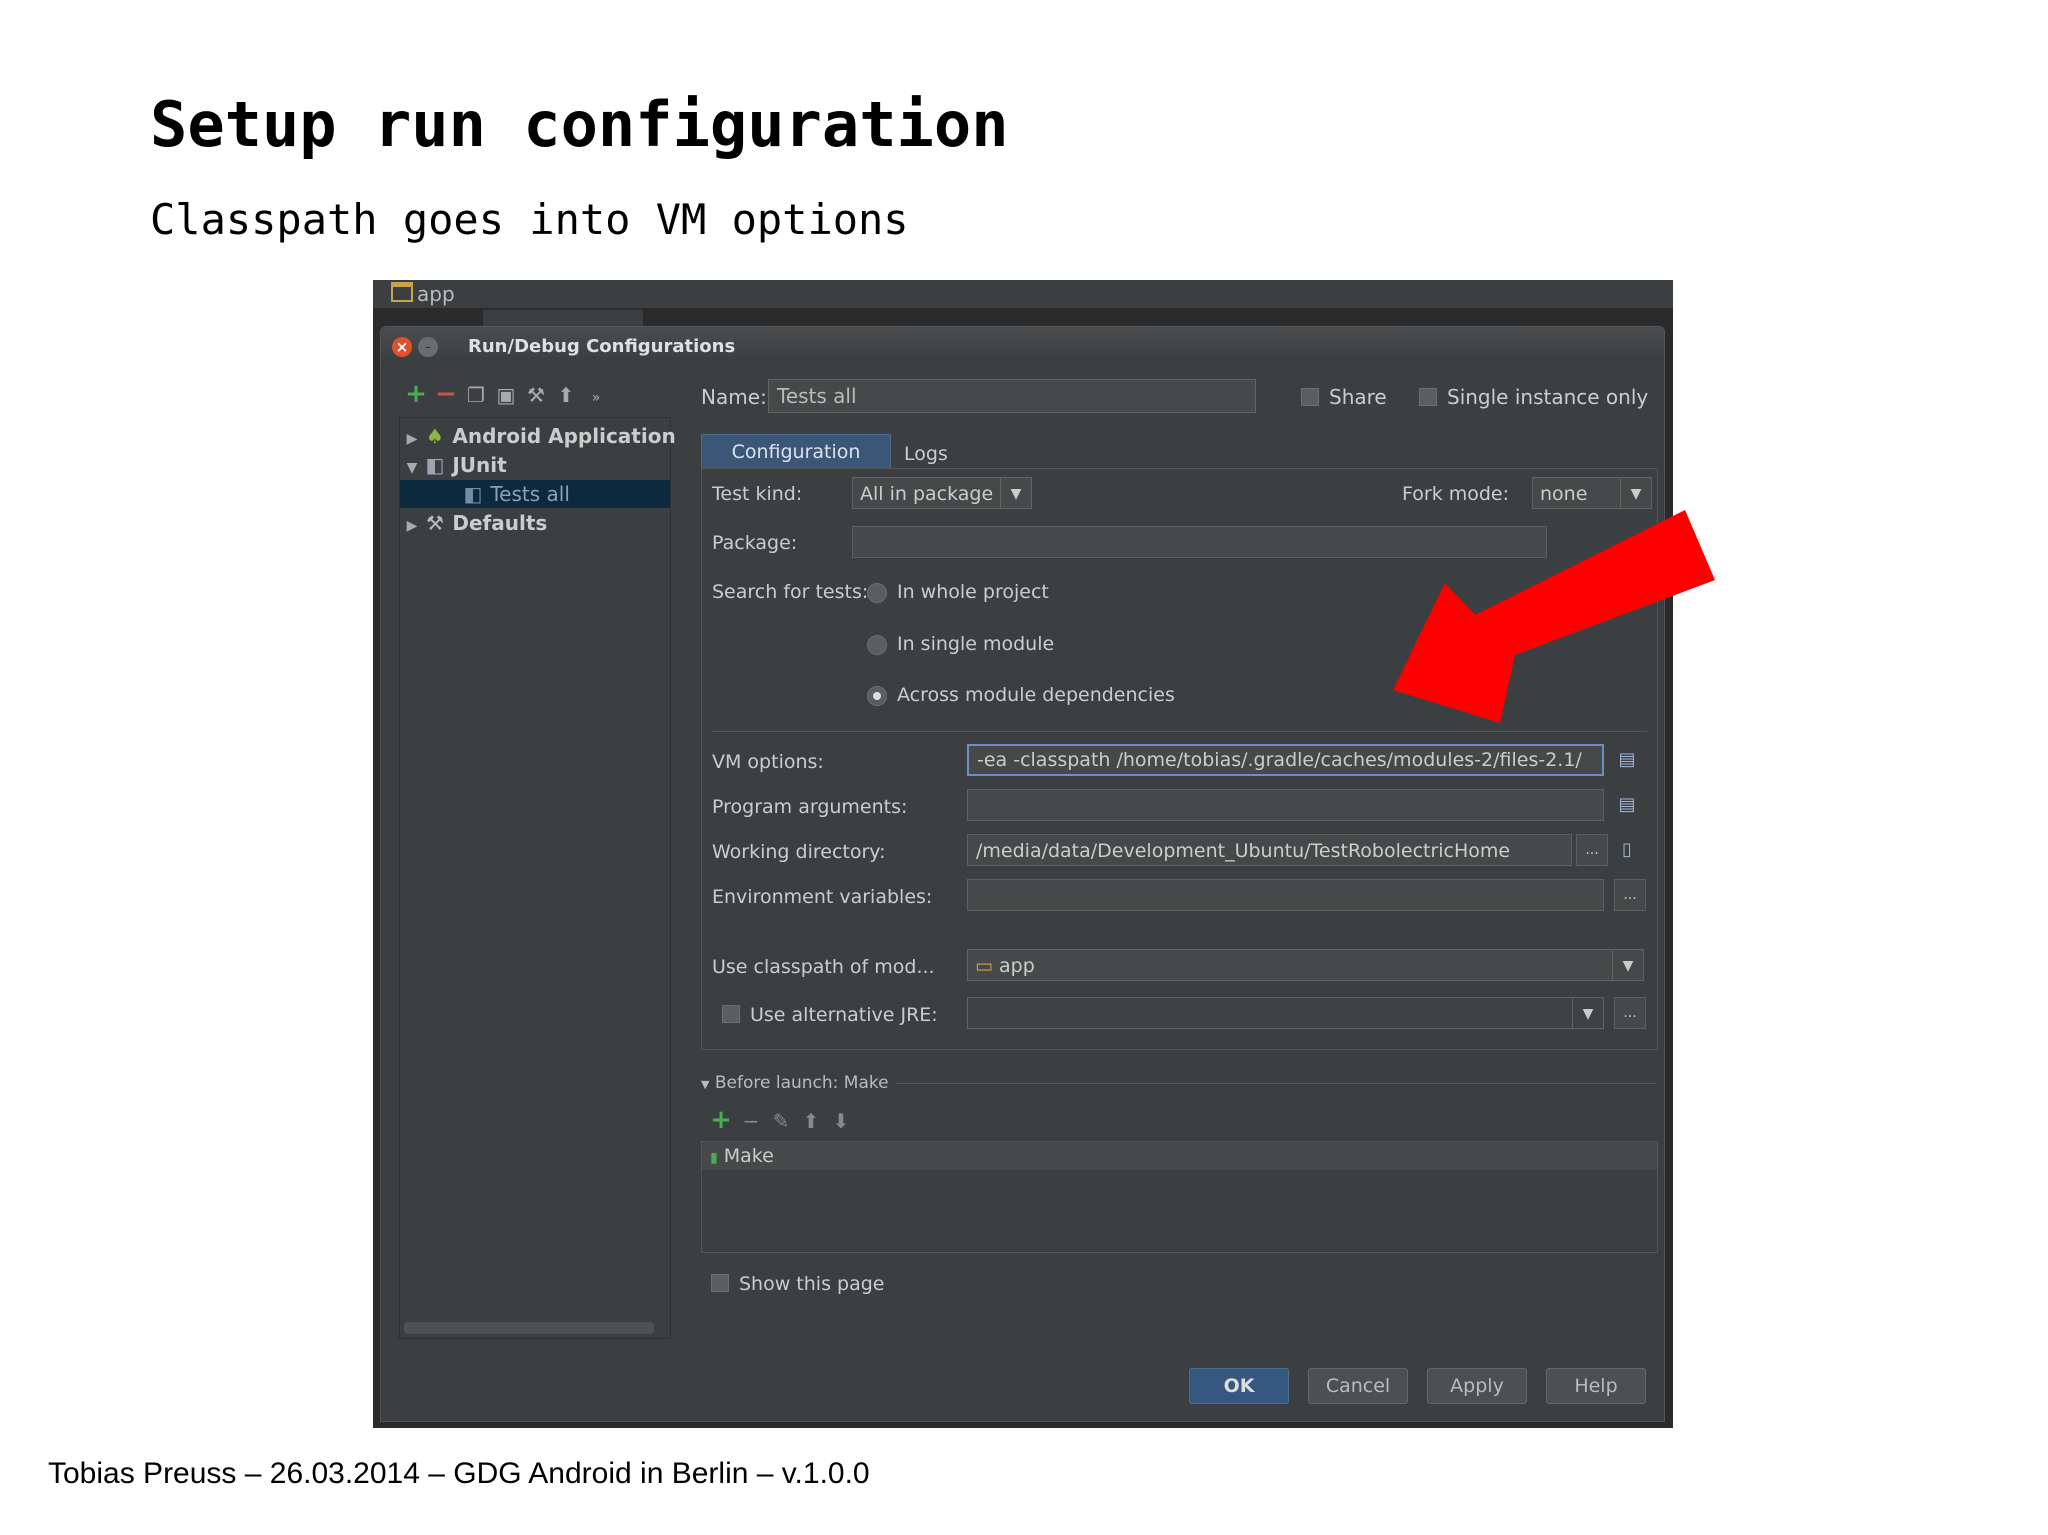 The height and width of the screenshot is (1535, 2048). I want to click on before-launch-label: Before launch: Make, so click(801, 1083).